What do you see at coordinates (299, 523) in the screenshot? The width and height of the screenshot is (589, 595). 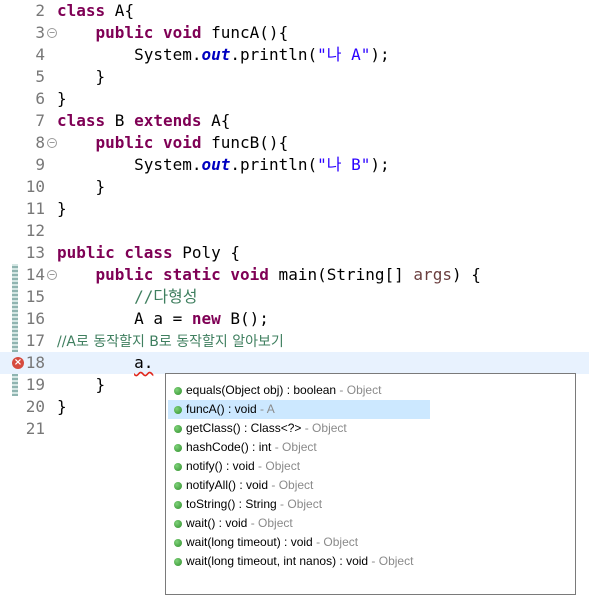 I see `completion-item: wait() : void - Object` at bounding box center [299, 523].